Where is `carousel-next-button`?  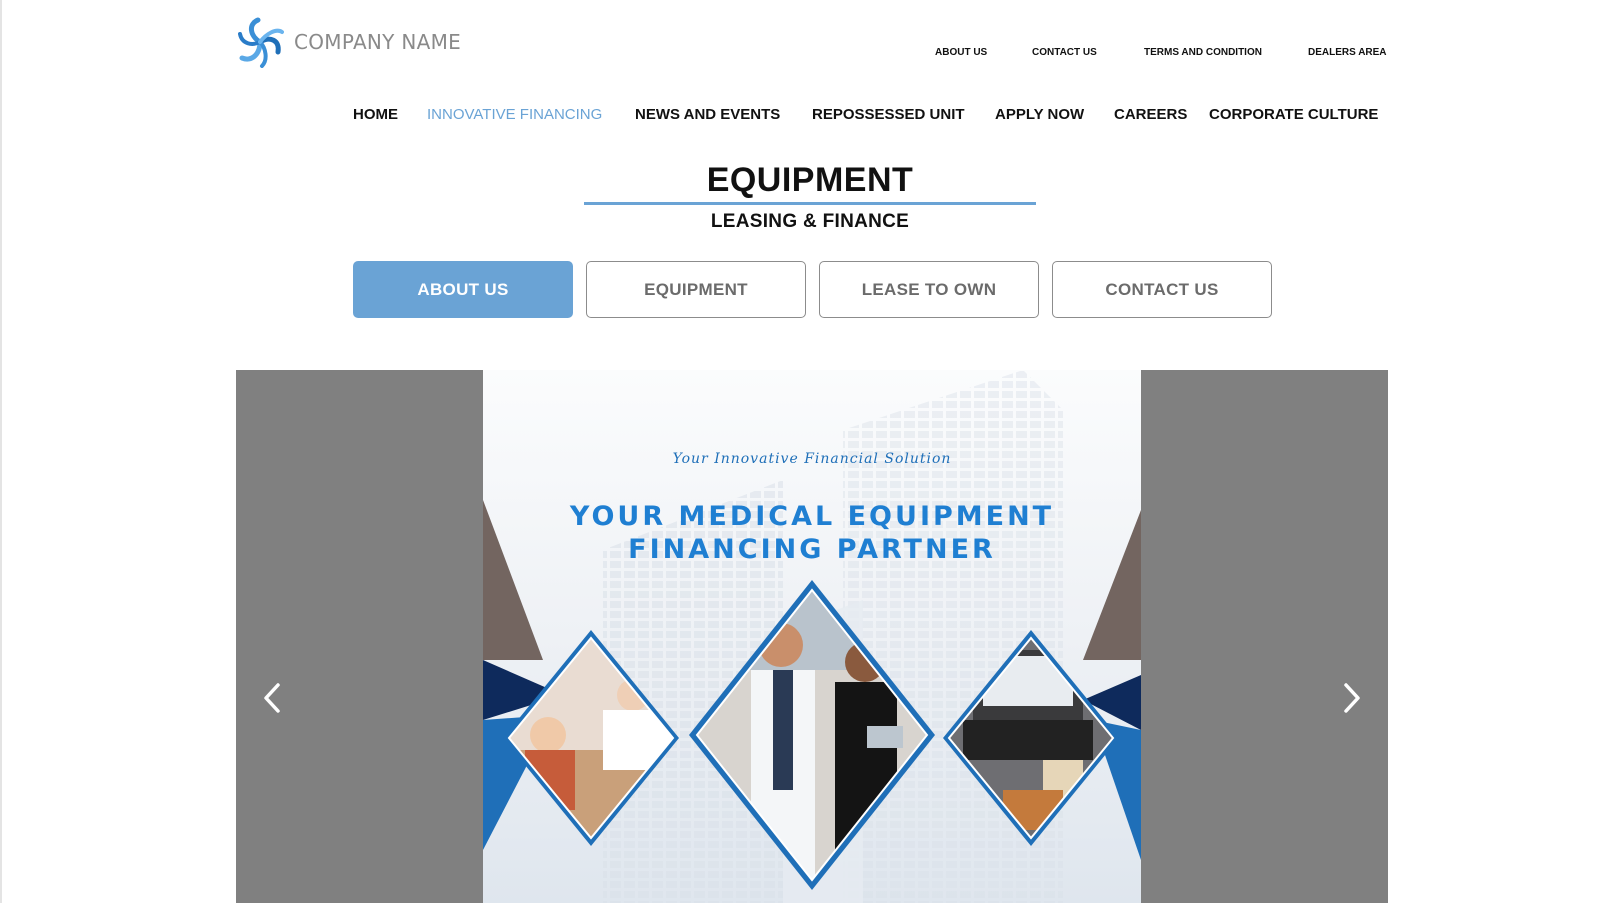
carousel-next-button is located at coordinates (1352, 698).